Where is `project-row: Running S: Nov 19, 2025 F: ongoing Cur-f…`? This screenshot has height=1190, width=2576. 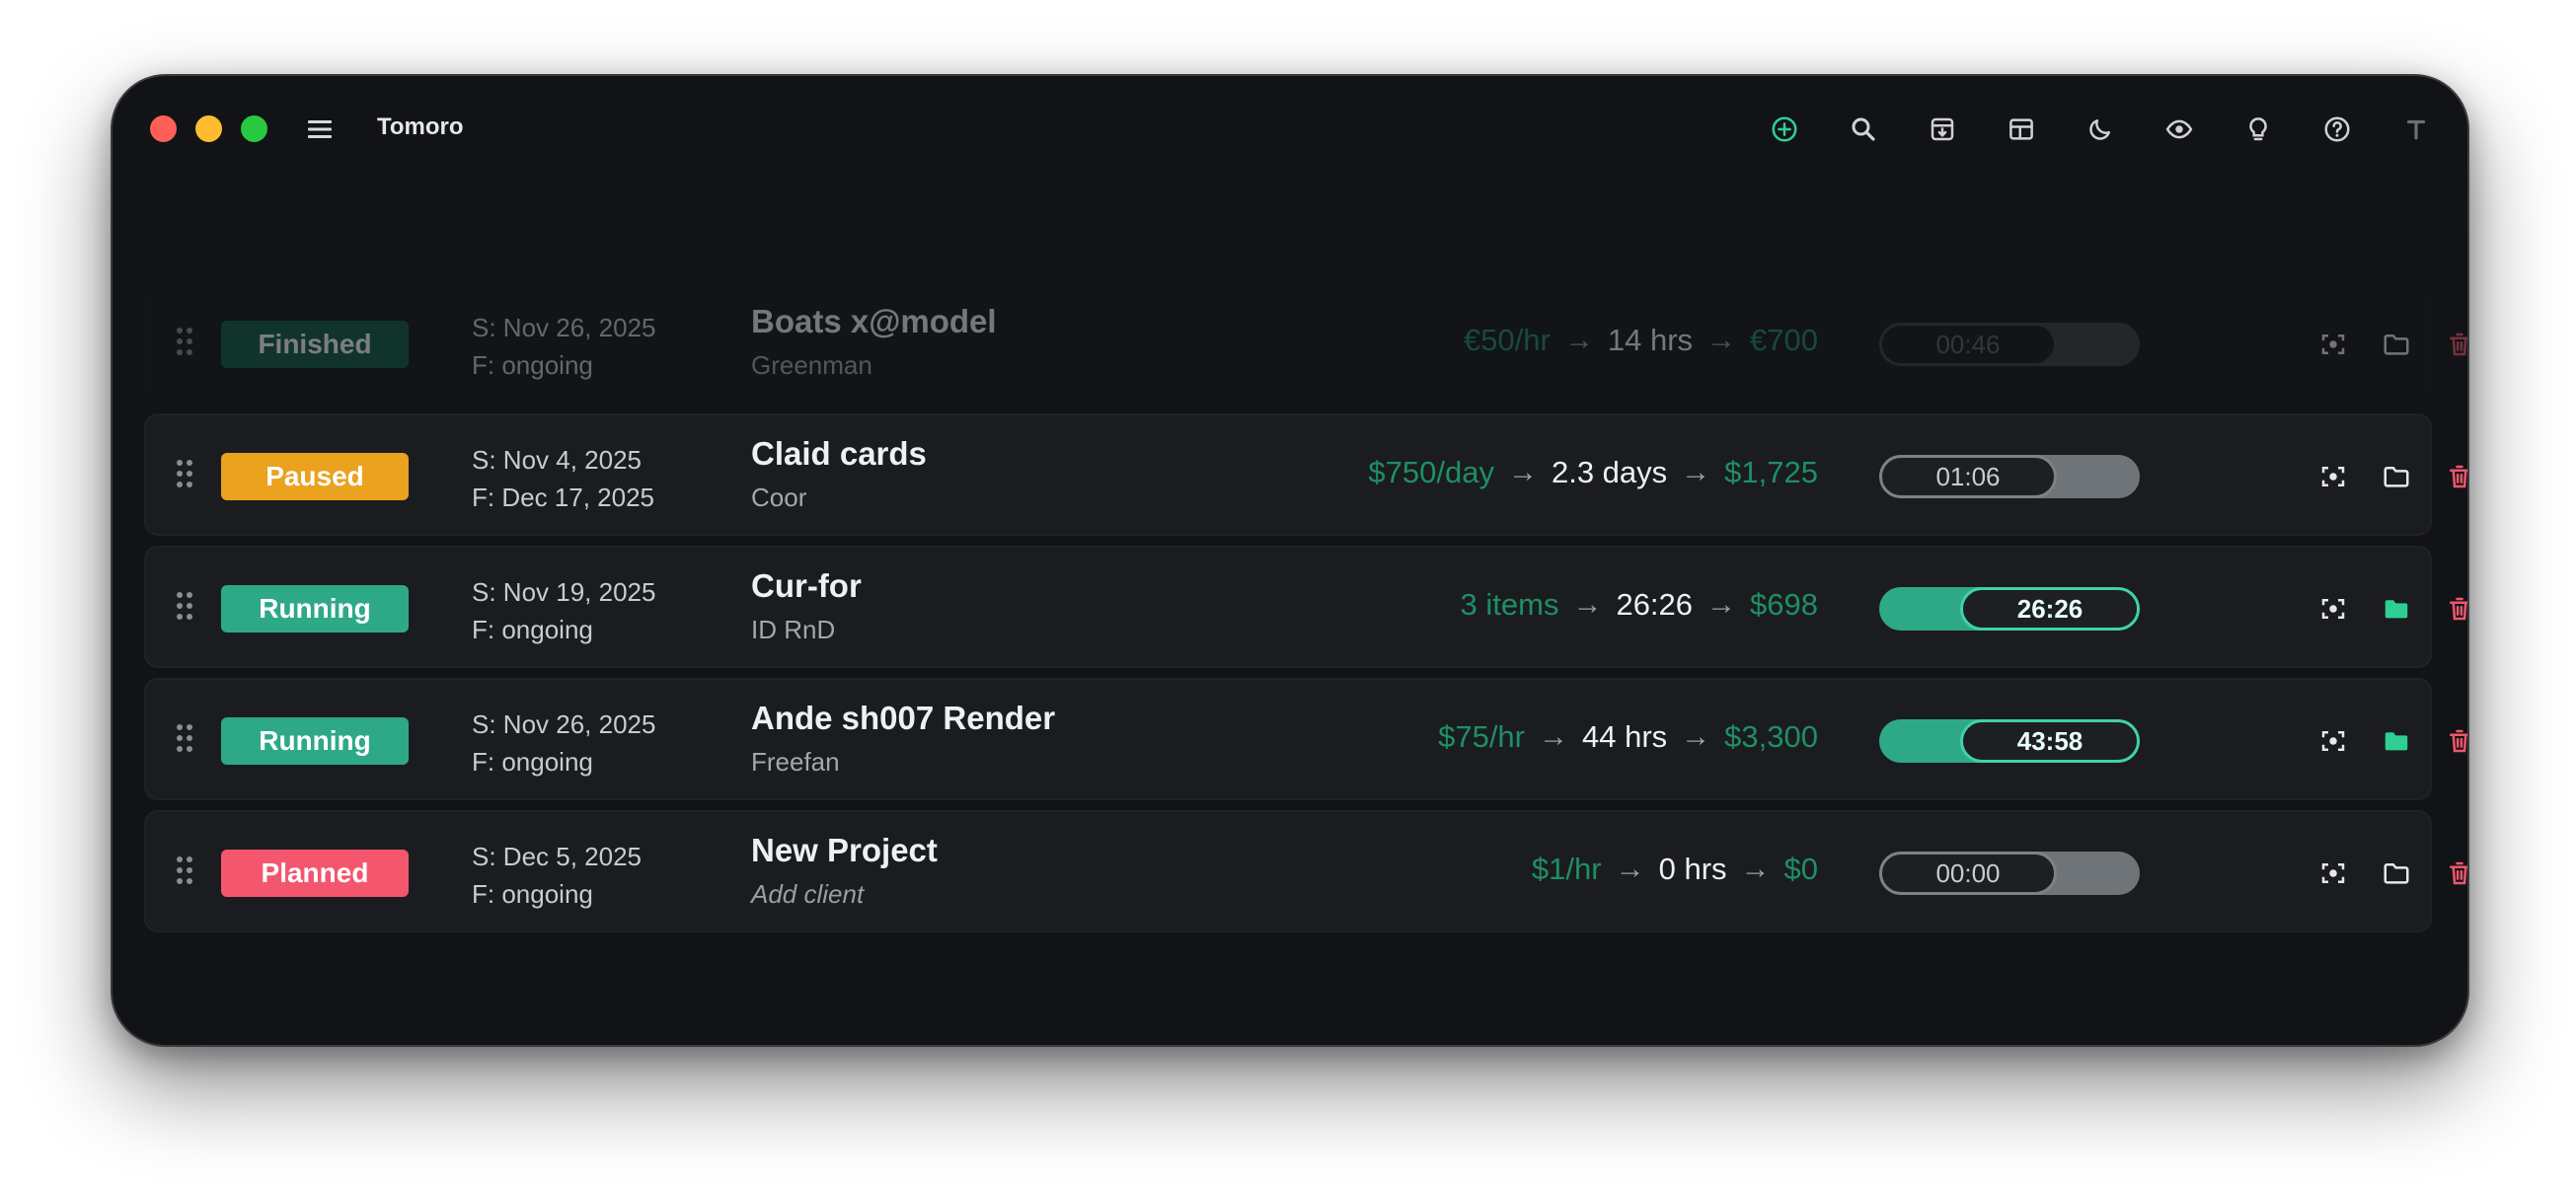 project-row: Running S: Nov 19, 2025 F: ongoing Cur-f… is located at coordinates (1305, 607).